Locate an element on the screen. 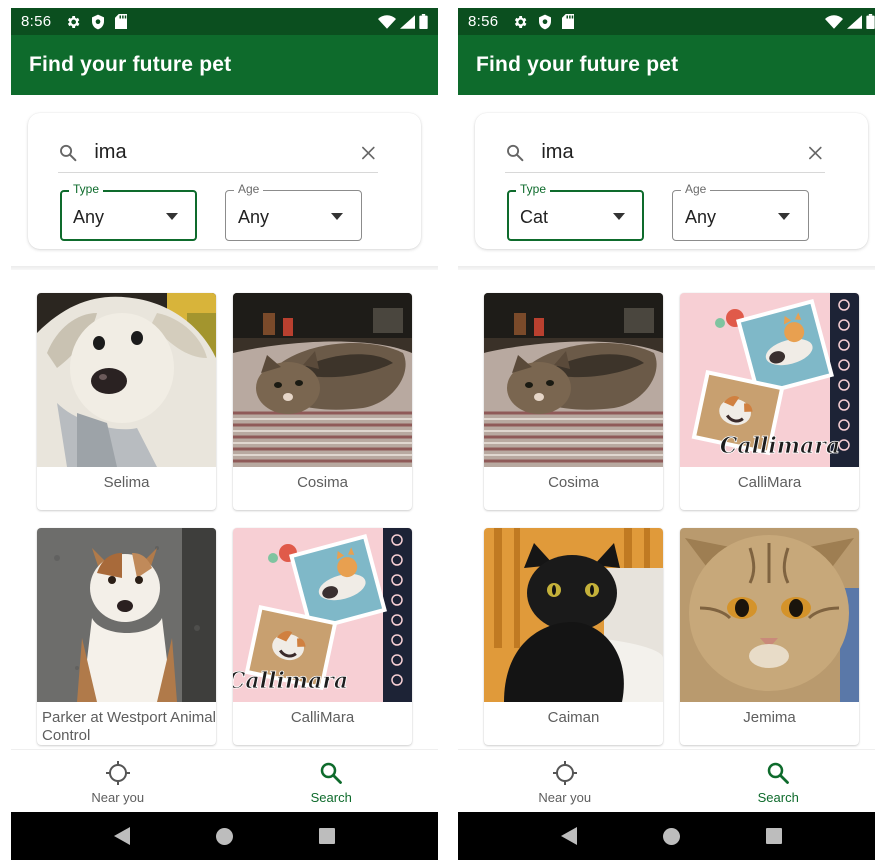  pet-card: Caiman is located at coordinates (573, 636).